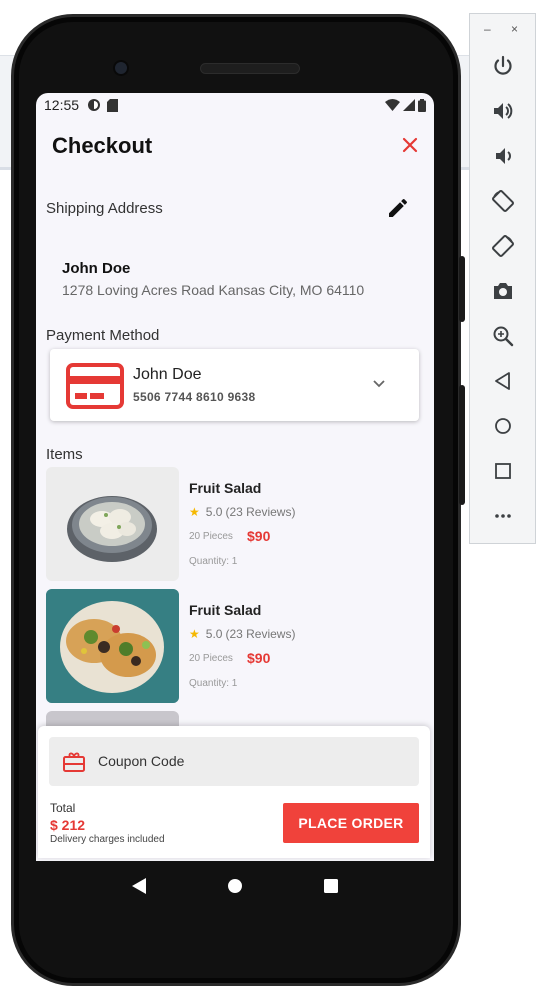 This screenshot has width=541, height=998. I want to click on volume-side-button, so click(462, 289).